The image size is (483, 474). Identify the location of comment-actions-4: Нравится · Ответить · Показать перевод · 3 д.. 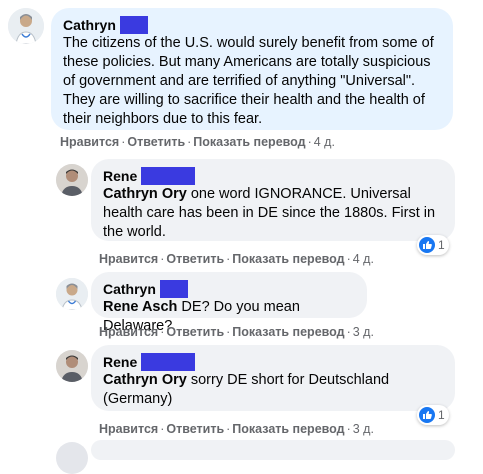
(236, 429).